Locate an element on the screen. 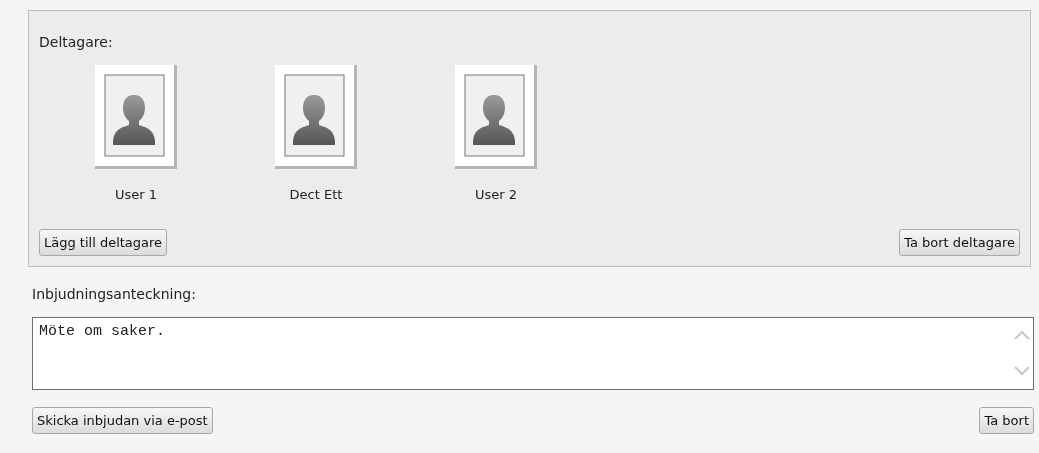  add-participant-button: Lägg till deltagare is located at coordinates (103, 242).